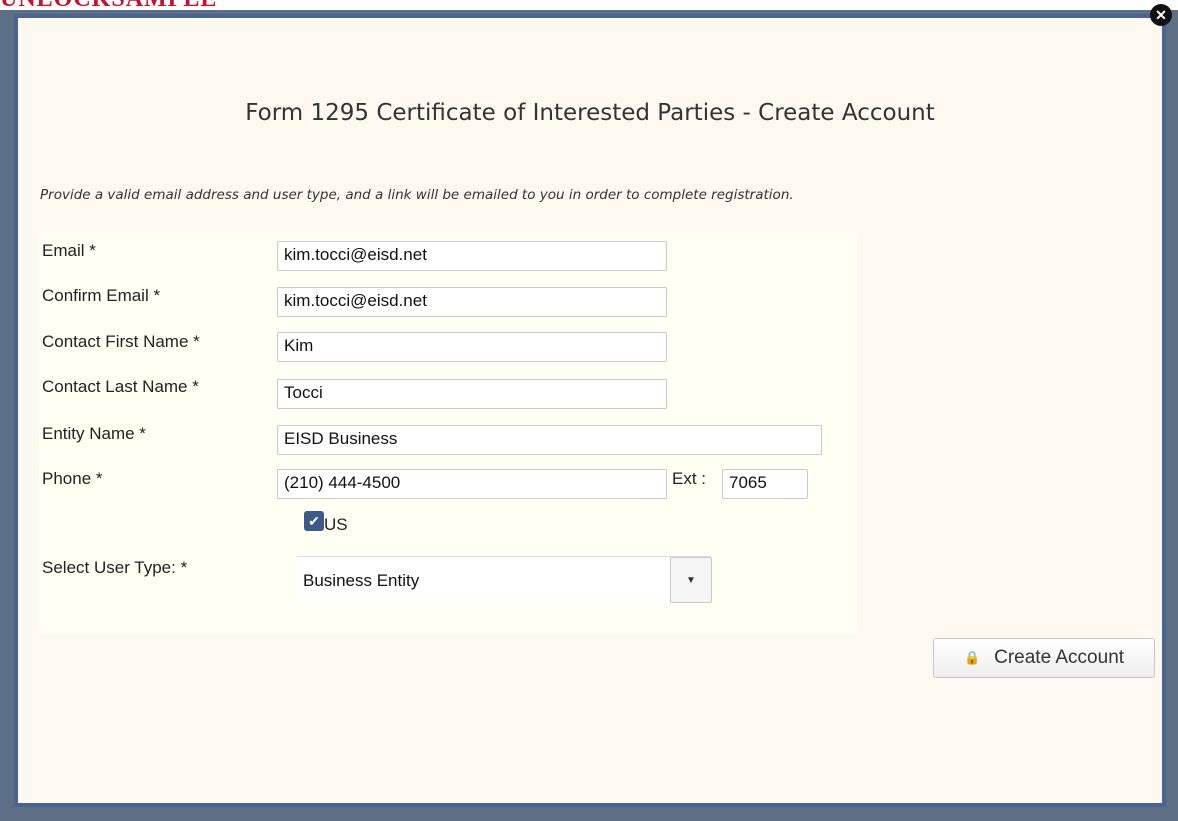  I want to click on us-checkbox-label: US, so click(336, 524).